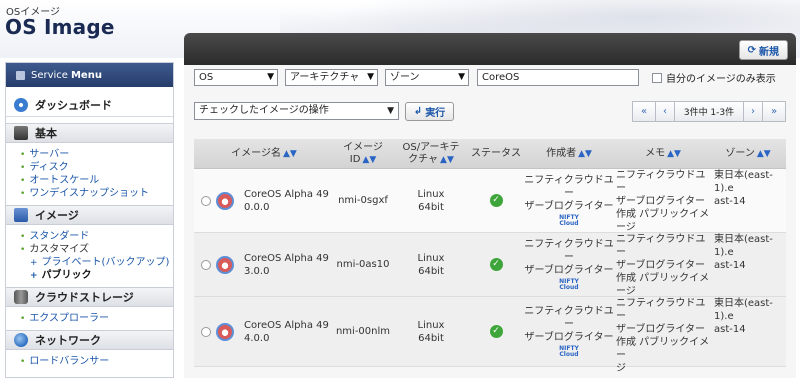 The width and height of the screenshot is (800, 378). What do you see at coordinates (363, 331) in the screenshot?
I see `image-id: nmi-00nlm` at bounding box center [363, 331].